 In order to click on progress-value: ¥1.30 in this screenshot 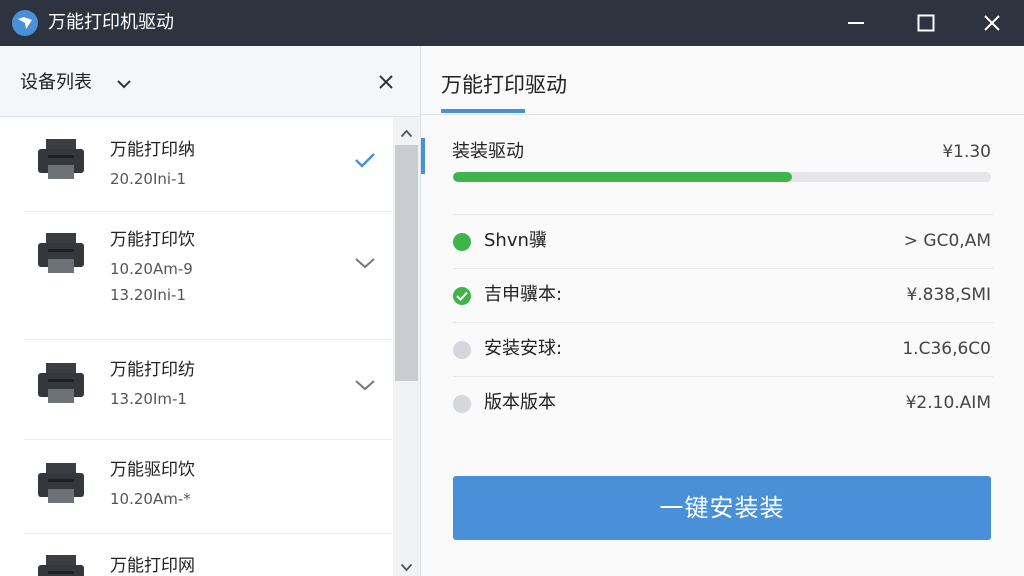, I will do `click(966, 152)`.